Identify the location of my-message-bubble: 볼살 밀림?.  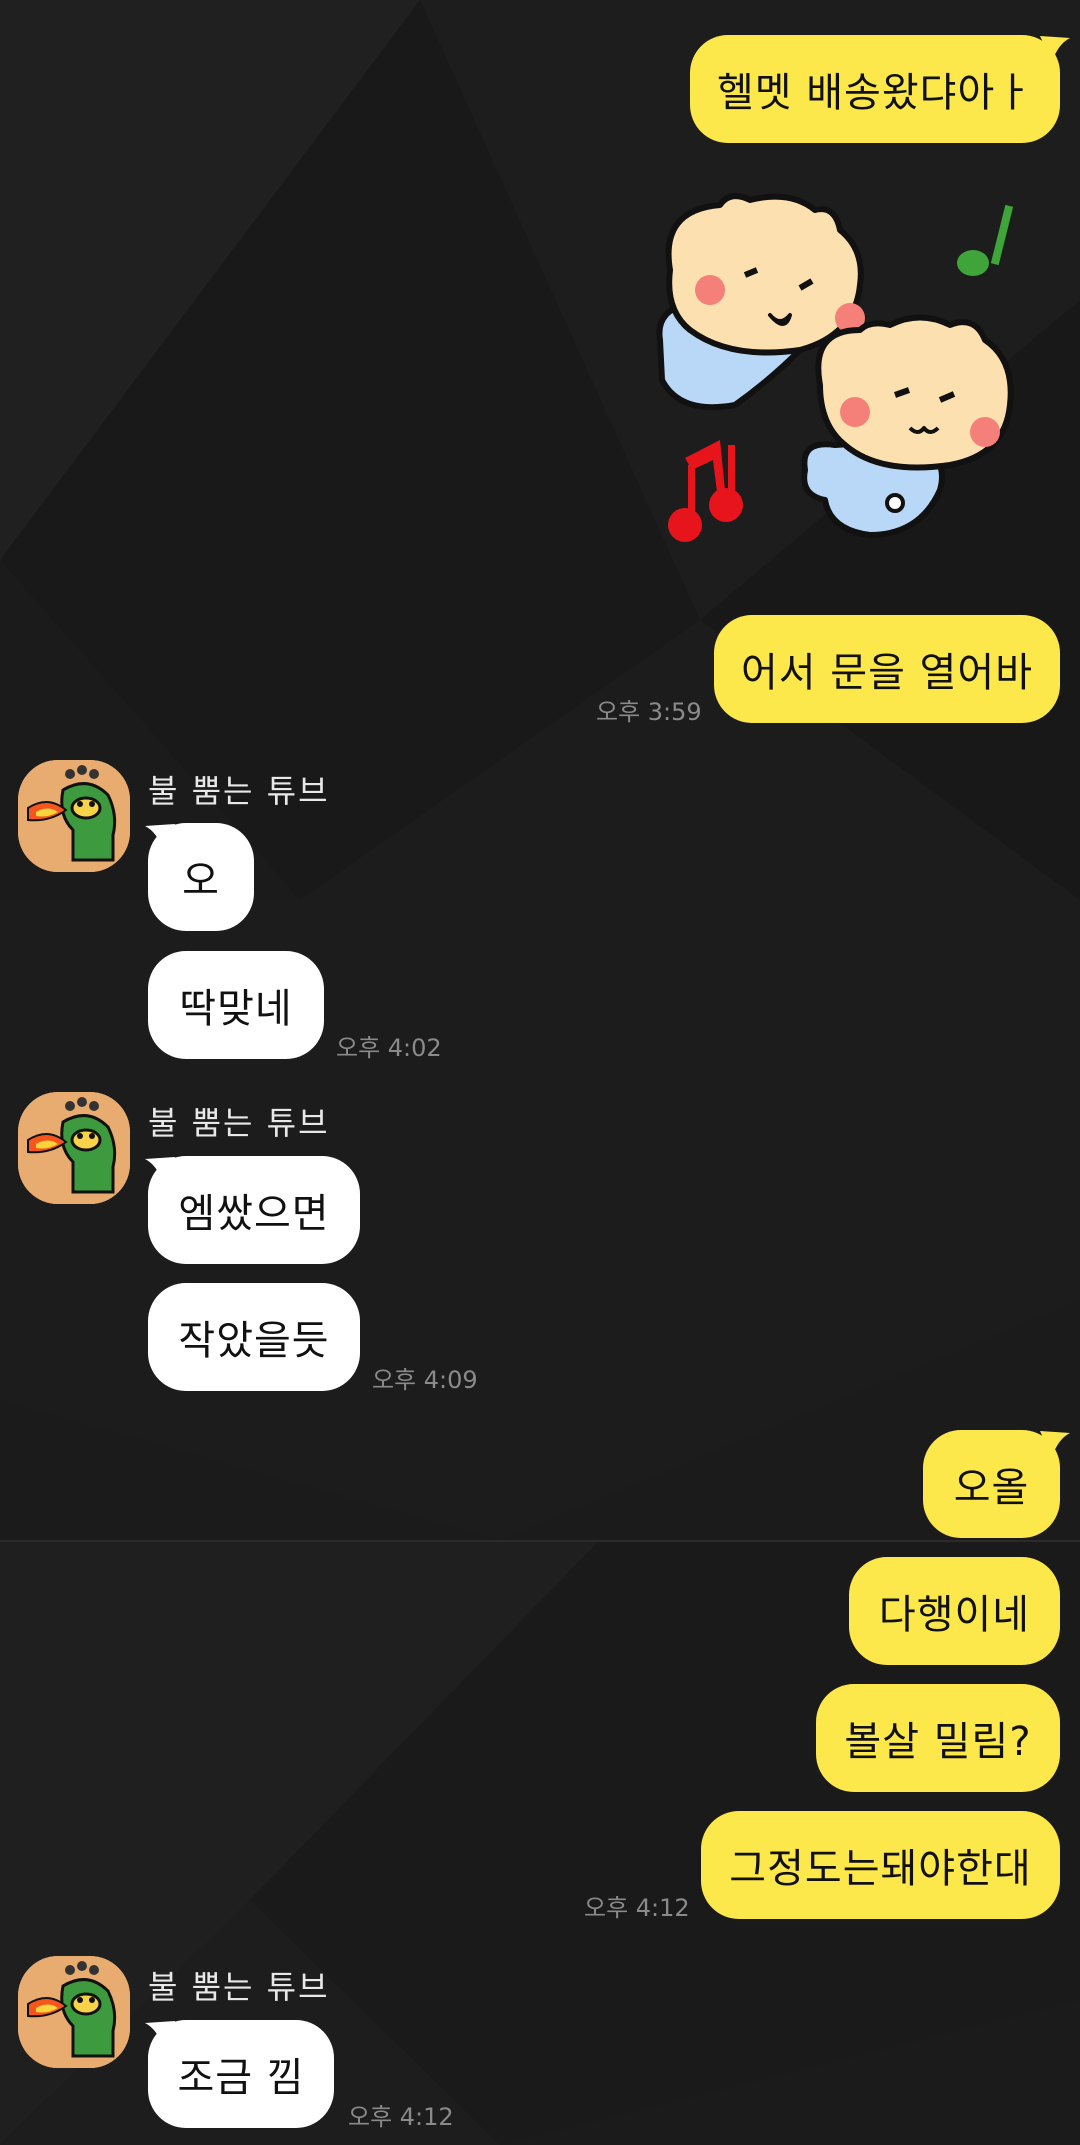
(938, 1738).